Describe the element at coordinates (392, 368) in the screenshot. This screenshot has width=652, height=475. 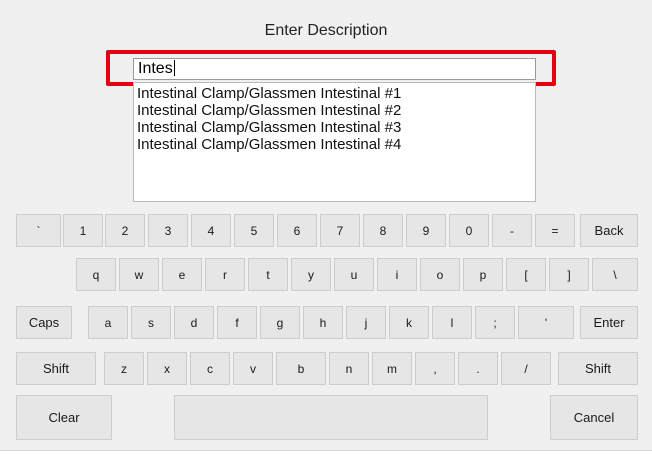
I see `key-m: m` at that location.